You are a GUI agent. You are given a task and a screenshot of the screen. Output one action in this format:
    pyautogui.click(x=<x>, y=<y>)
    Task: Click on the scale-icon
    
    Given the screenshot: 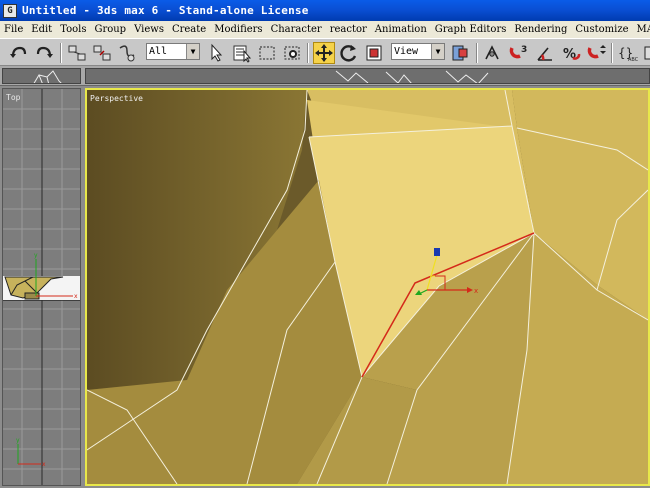 What is the action you would take?
    pyautogui.click(x=374, y=53)
    